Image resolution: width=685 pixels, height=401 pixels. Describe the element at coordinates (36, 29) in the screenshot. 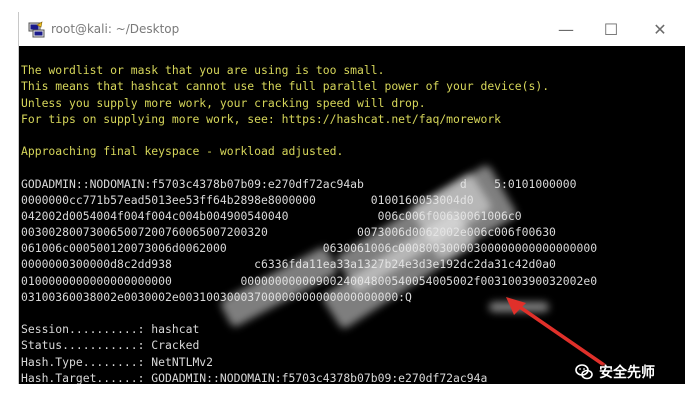

I see `putty-icon` at that location.